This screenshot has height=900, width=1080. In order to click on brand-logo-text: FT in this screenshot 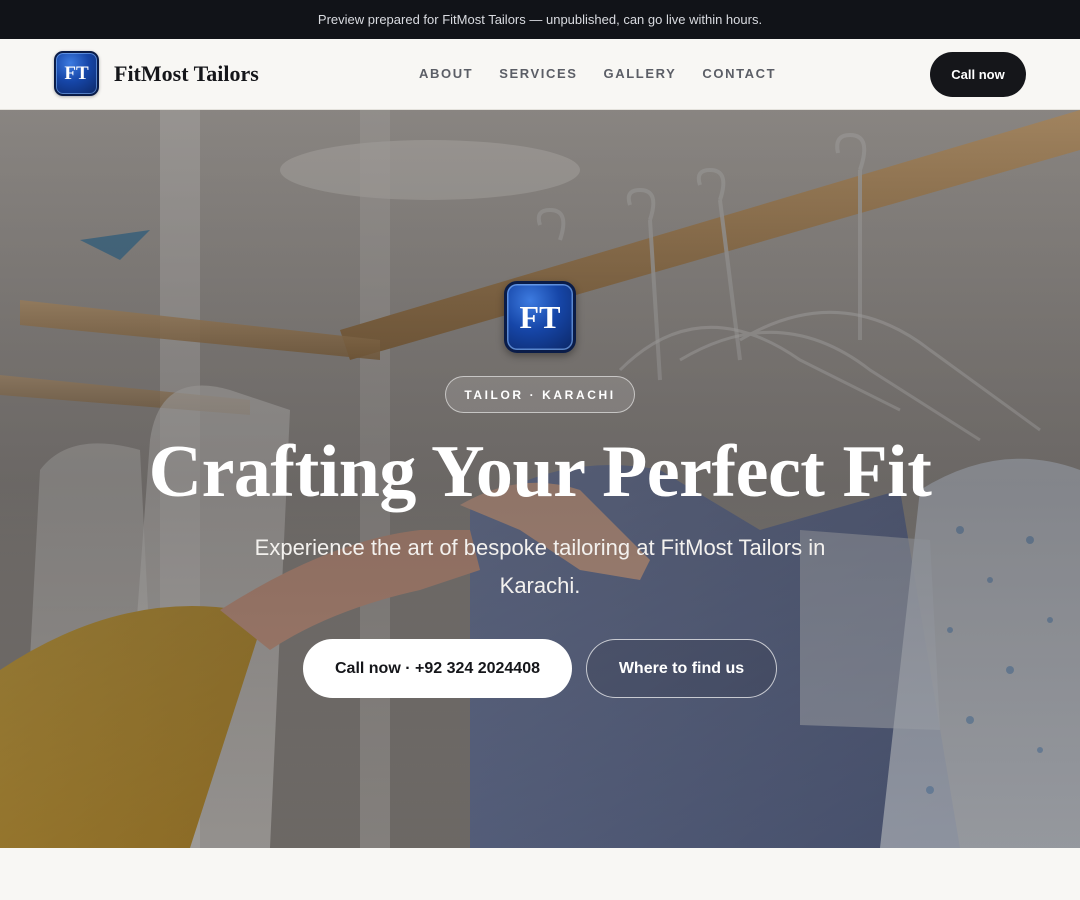, I will do `click(76, 73)`.